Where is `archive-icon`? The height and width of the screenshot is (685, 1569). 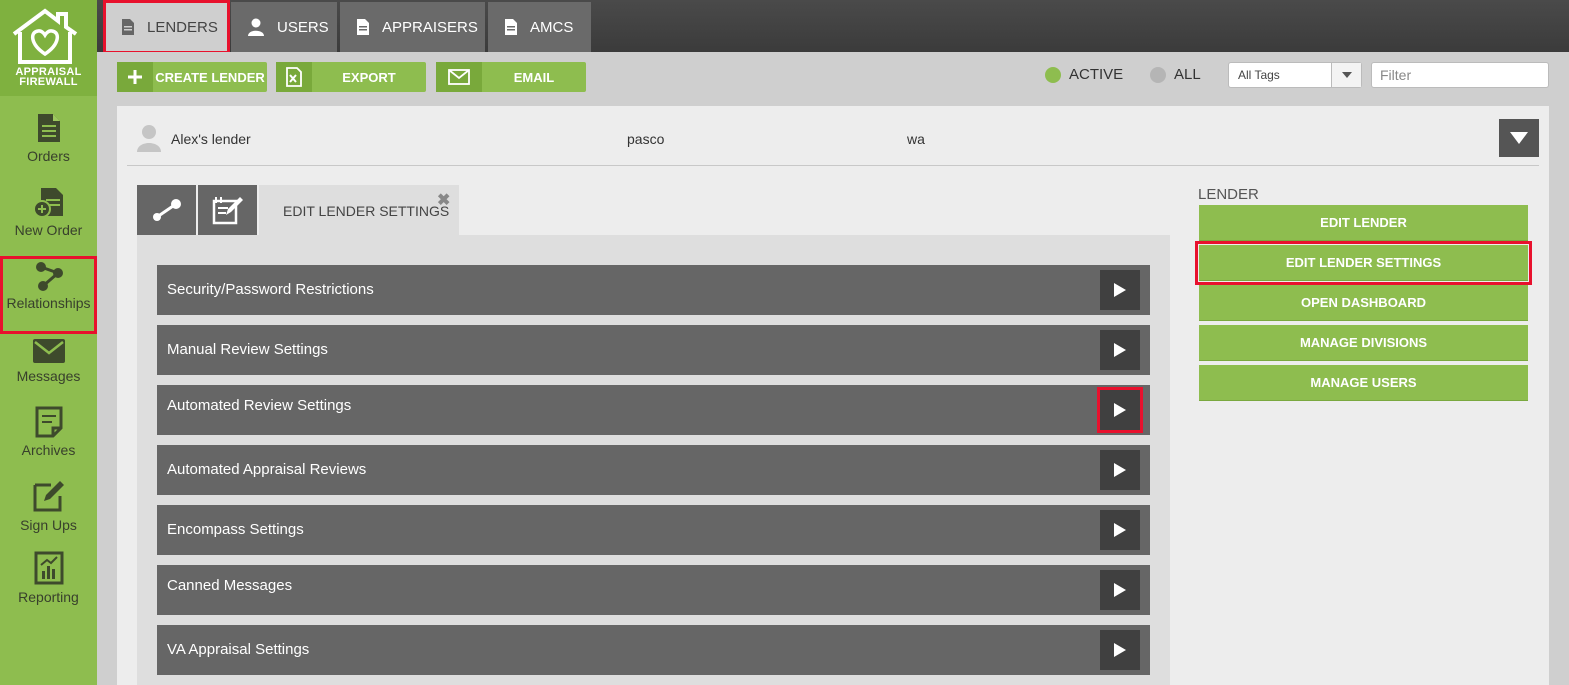 archive-icon is located at coordinates (48, 422).